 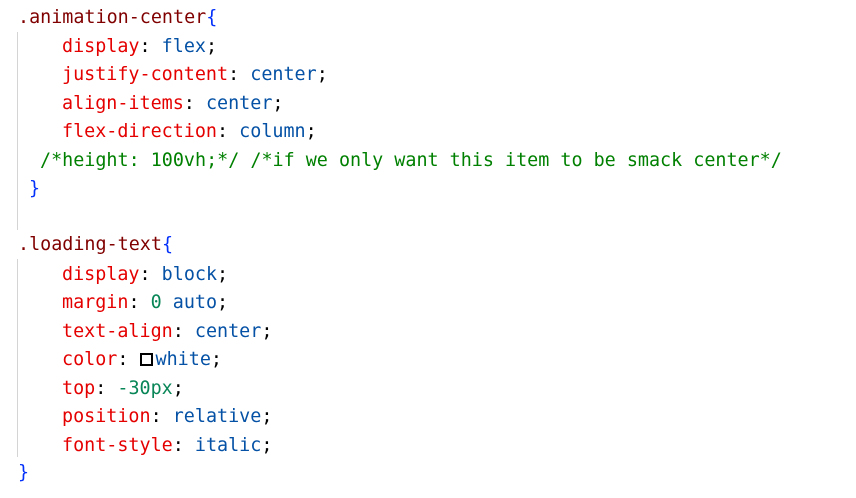 I want to click on css-property: top, so click(x=79, y=388).